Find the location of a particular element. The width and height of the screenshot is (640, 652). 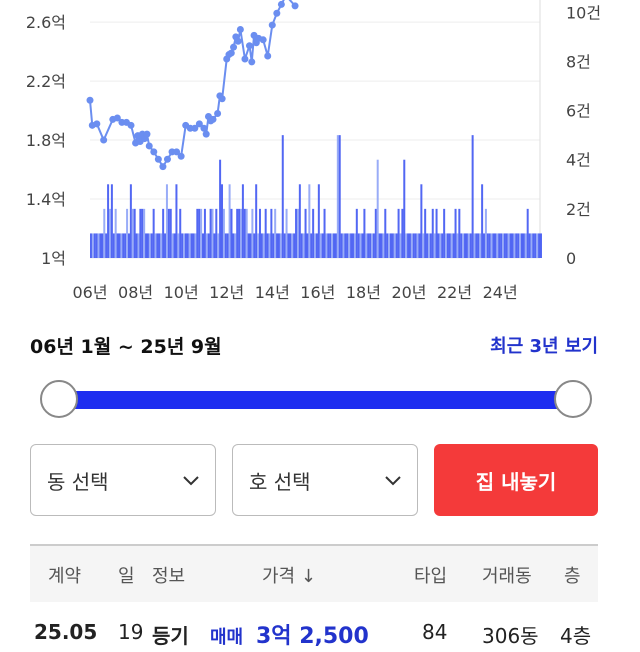

recent-3-years-link: 최근 3년 보기 is located at coordinates (544, 345).